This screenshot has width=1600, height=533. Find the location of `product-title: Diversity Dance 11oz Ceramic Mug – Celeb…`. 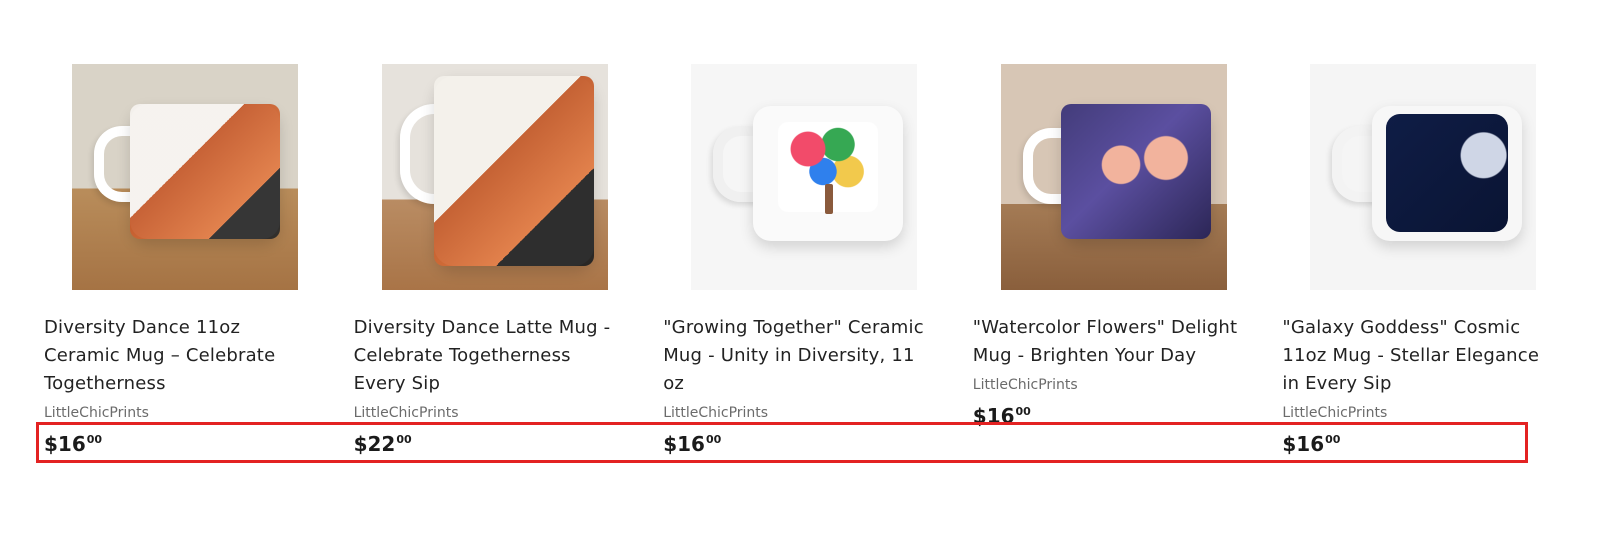

product-title: Diversity Dance 11oz Ceramic Mug – Celeb… is located at coordinates (181, 356).